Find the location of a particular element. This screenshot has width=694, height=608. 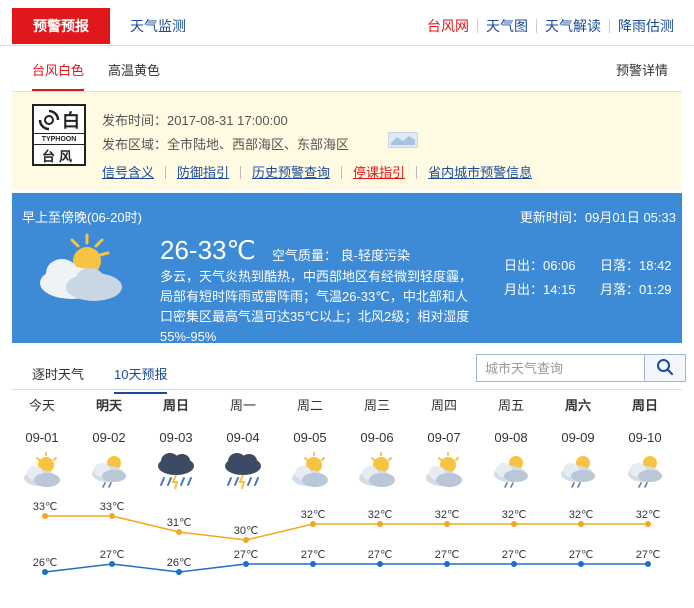

day-date: 09-10 is located at coordinates (645, 437).